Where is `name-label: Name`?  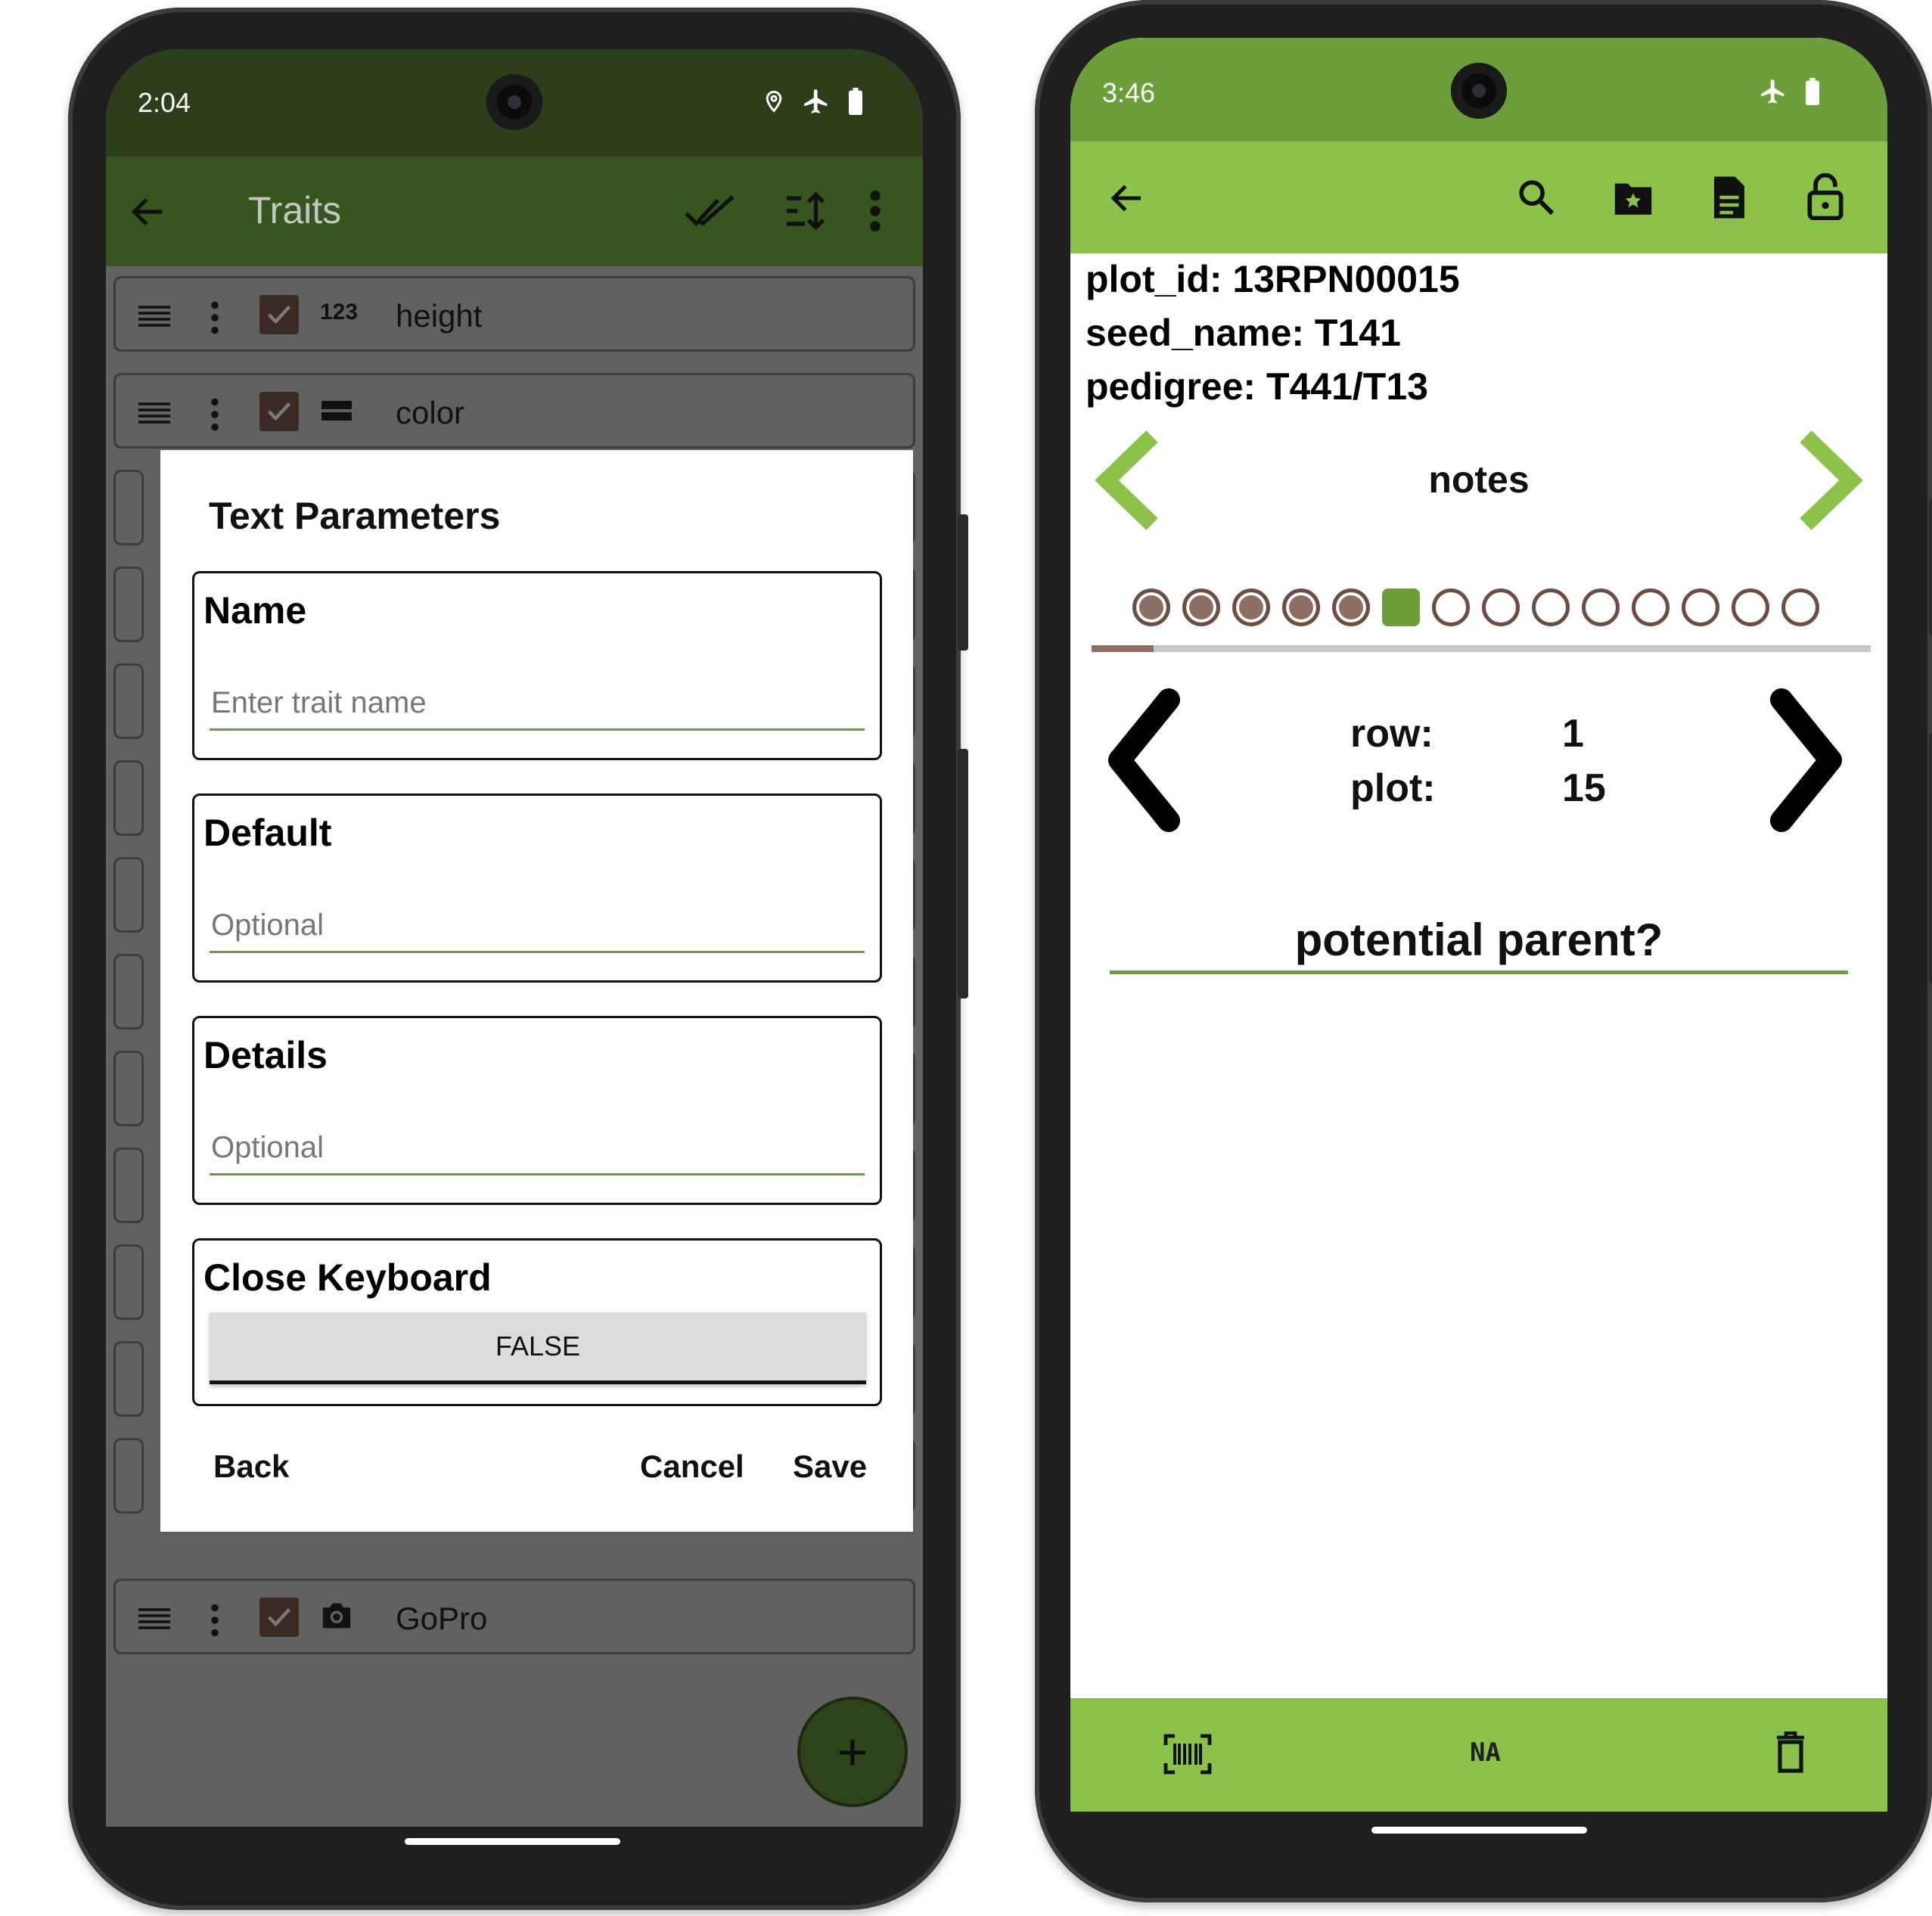 name-label: Name is located at coordinates (255, 610).